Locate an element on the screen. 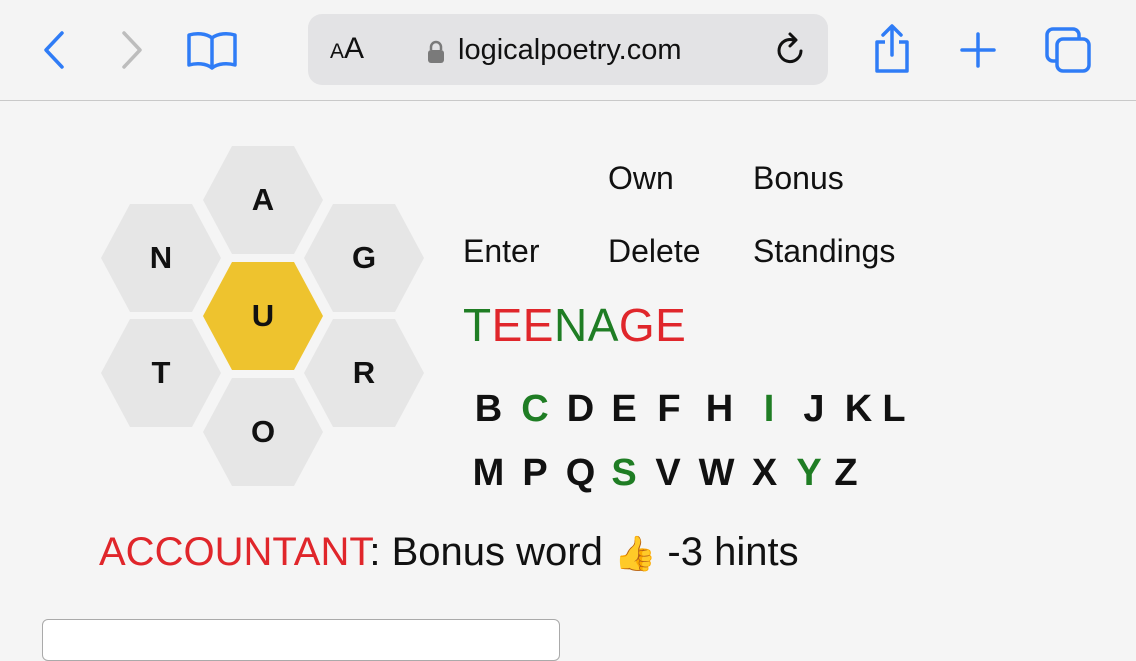  bookmarks-icon is located at coordinates (212, 50).